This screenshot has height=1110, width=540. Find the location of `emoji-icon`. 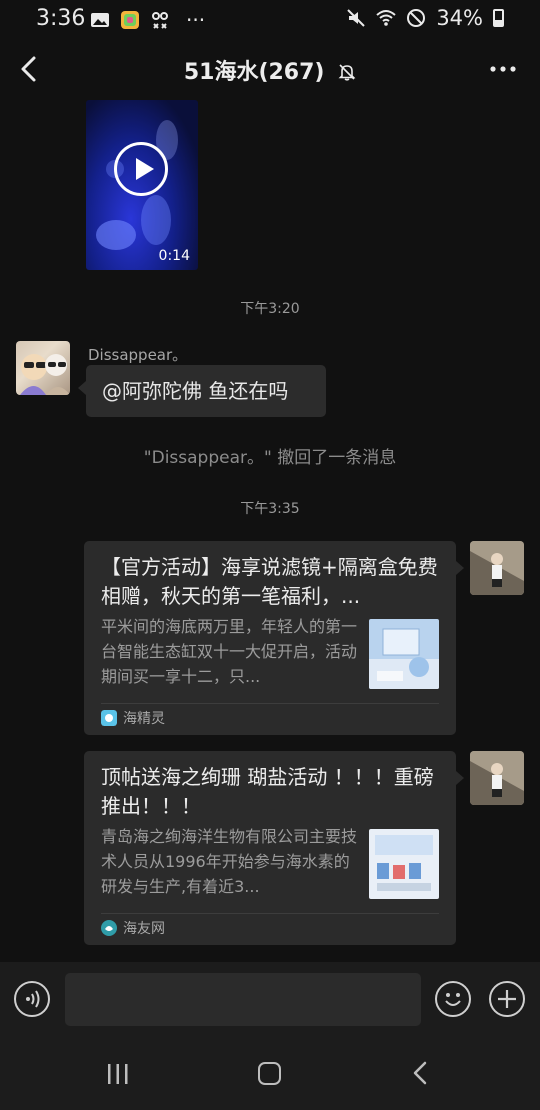

emoji-icon is located at coordinates (453, 999).